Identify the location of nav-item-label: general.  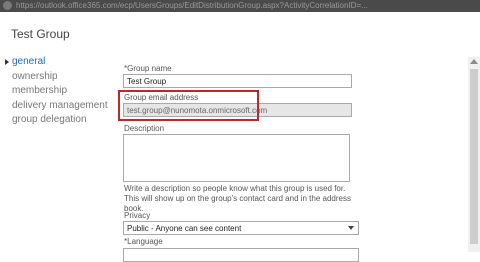
(29, 61).